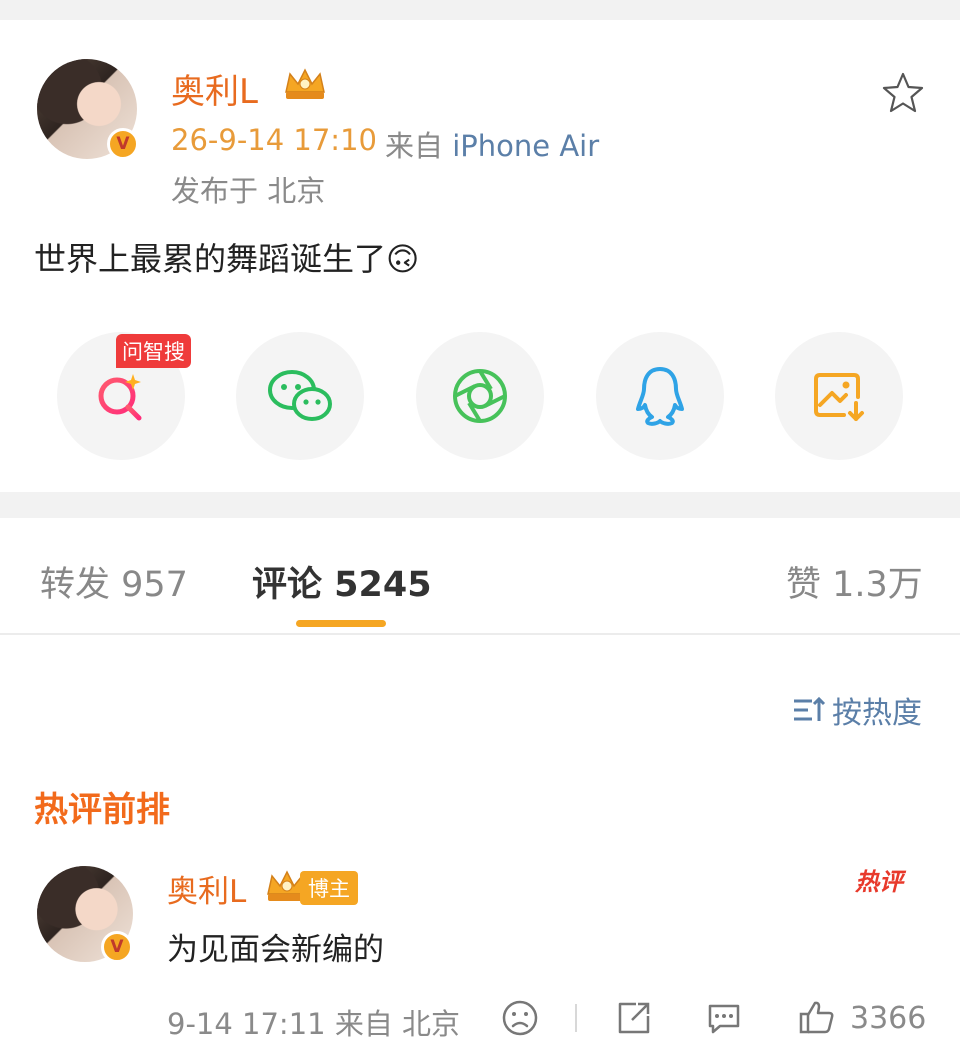 The height and width of the screenshot is (1049, 960). Describe the element at coordinates (634, 1018) in the screenshot. I see `share-icon` at that location.